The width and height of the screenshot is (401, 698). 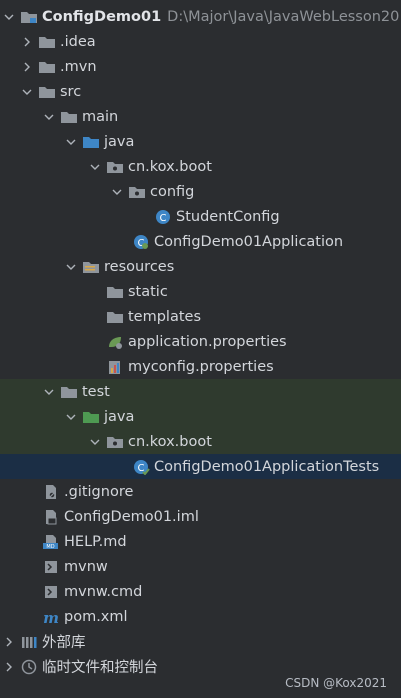 I want to click on tree-item-templates: templates, so click(x=200, y=316).